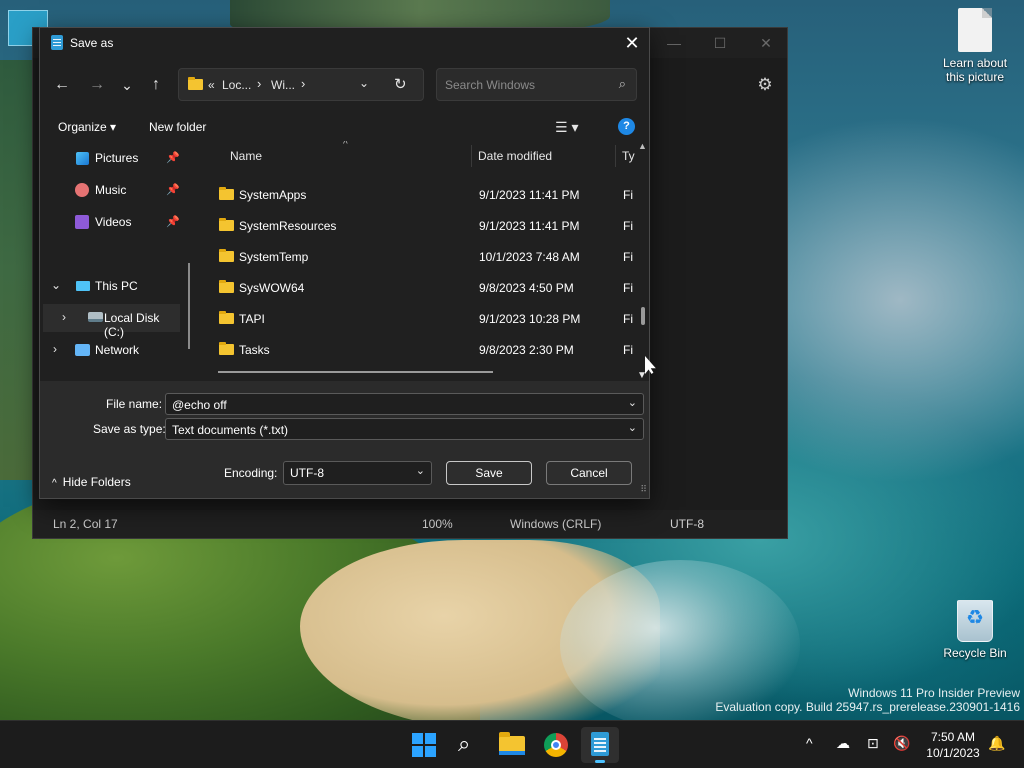 This screenshot has height=768, width=1024. Describe the element at coordinates (626, 126) in the screenshot. I see `help-icon: ?` at that location.